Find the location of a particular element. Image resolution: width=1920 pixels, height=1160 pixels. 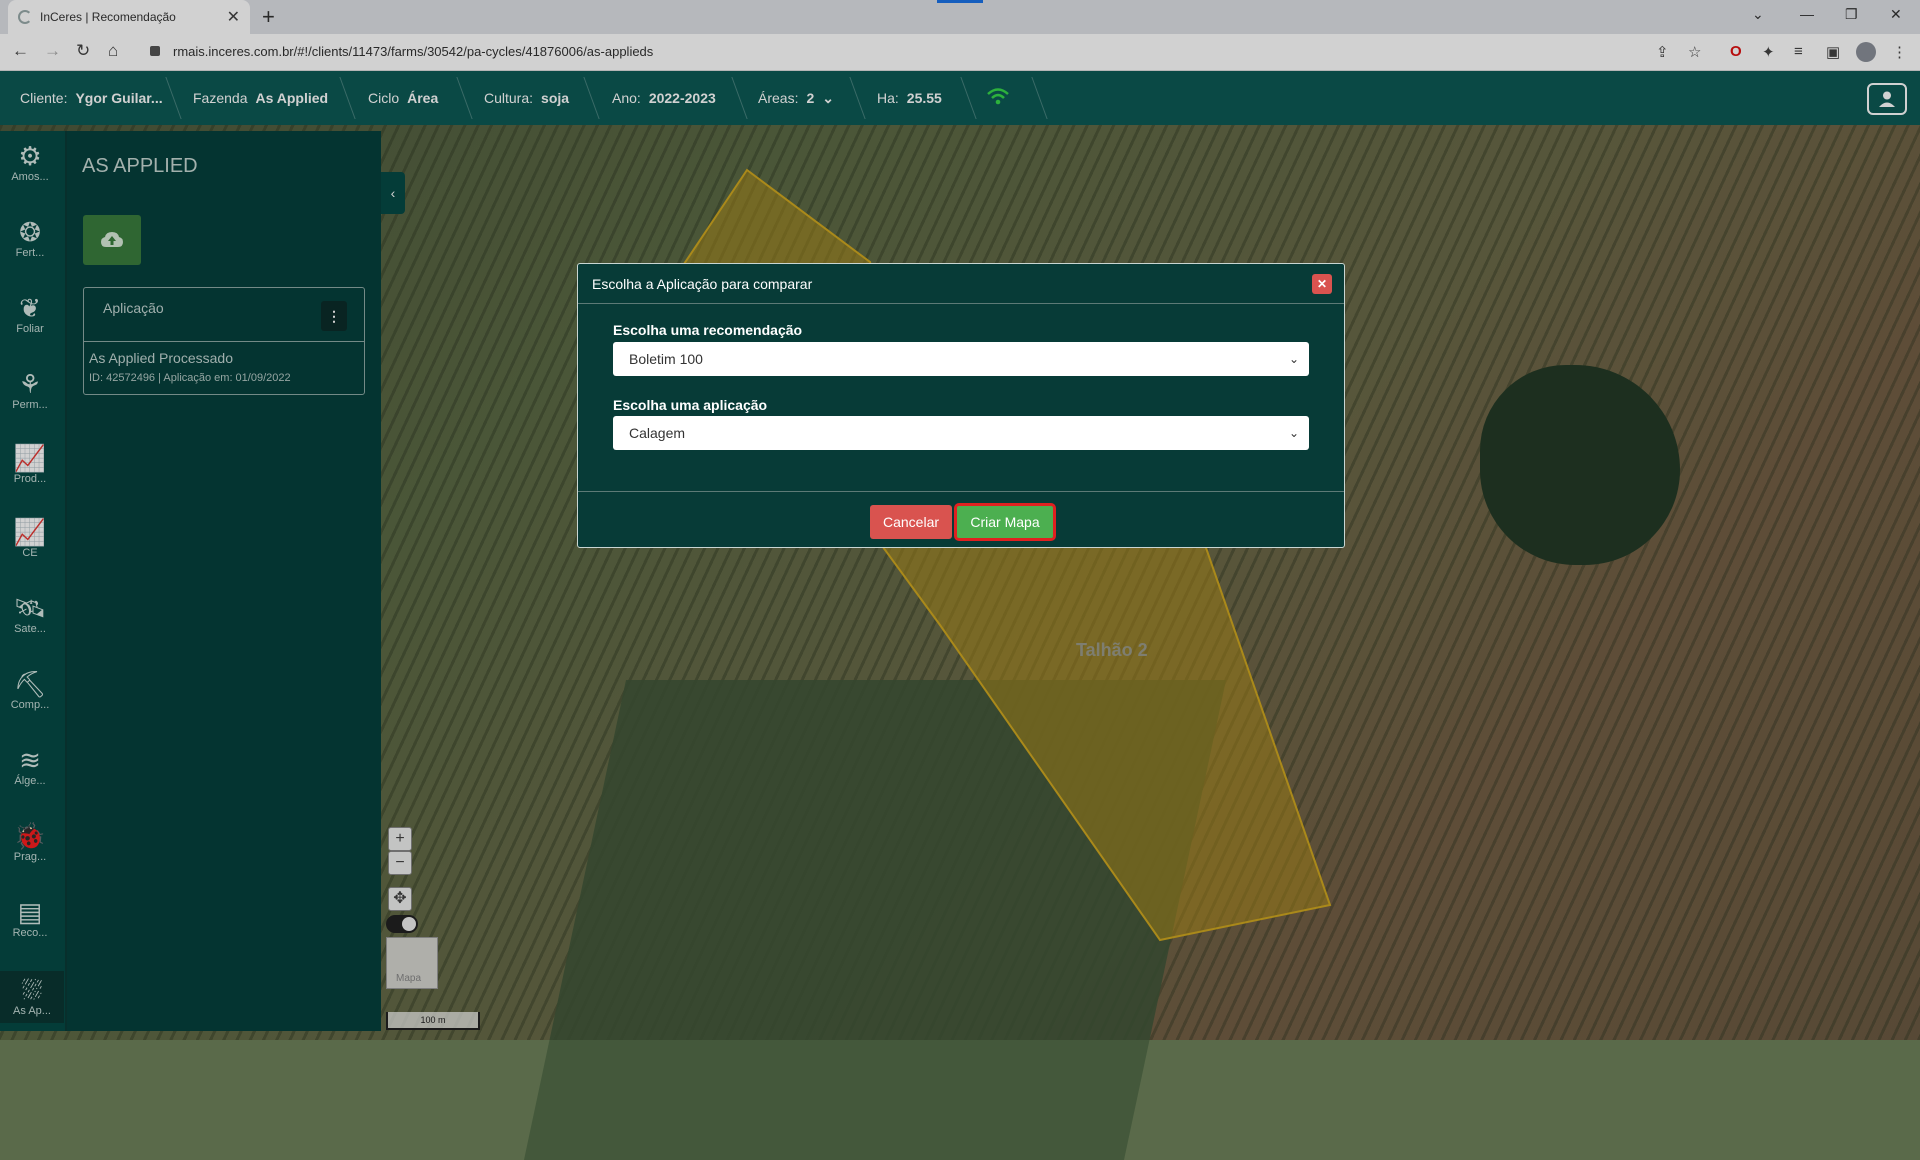

create-map-button: Criar Mapa is located at coordinates (1005, 522).